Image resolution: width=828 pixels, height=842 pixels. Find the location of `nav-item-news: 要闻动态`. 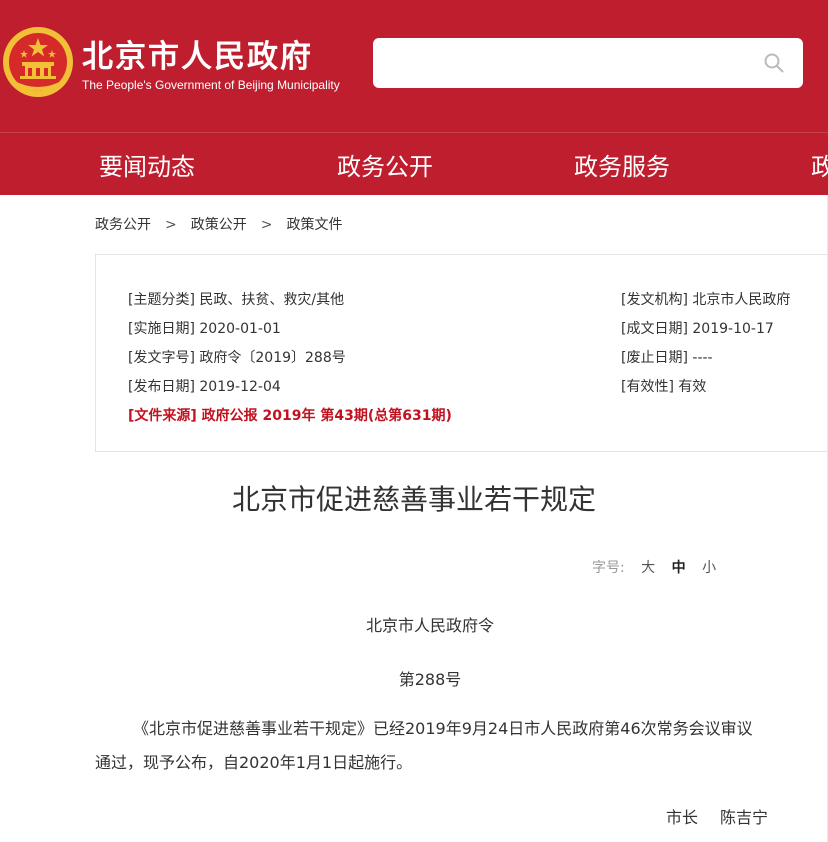

nav-item-news: 要闻动态 is located at coordinates (147, 164).